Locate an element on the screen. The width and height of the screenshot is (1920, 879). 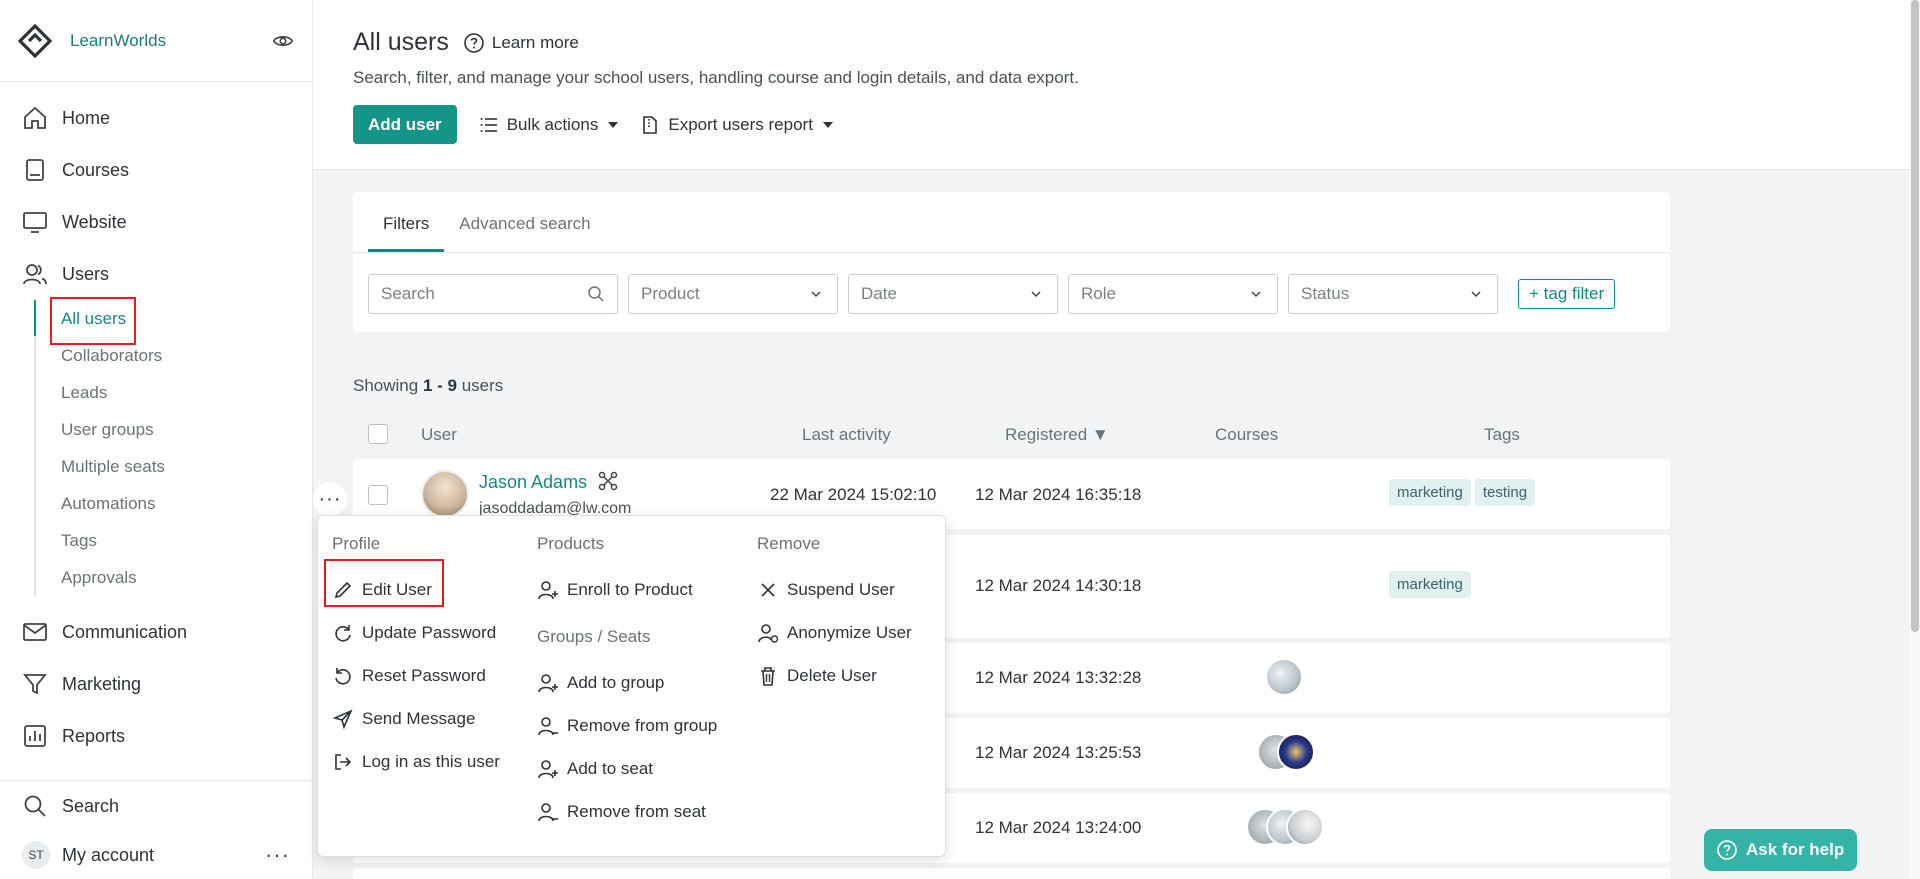
search-input: Search is located at coordinates (493, 294).